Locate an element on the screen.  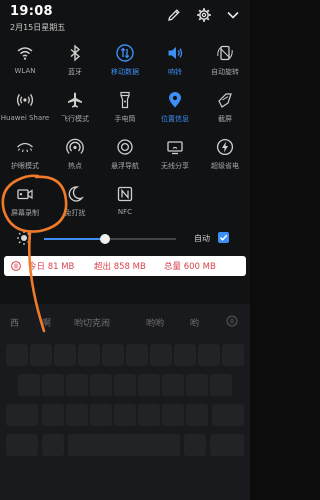
chevron-down-icon is located at coordinates (233, 15).